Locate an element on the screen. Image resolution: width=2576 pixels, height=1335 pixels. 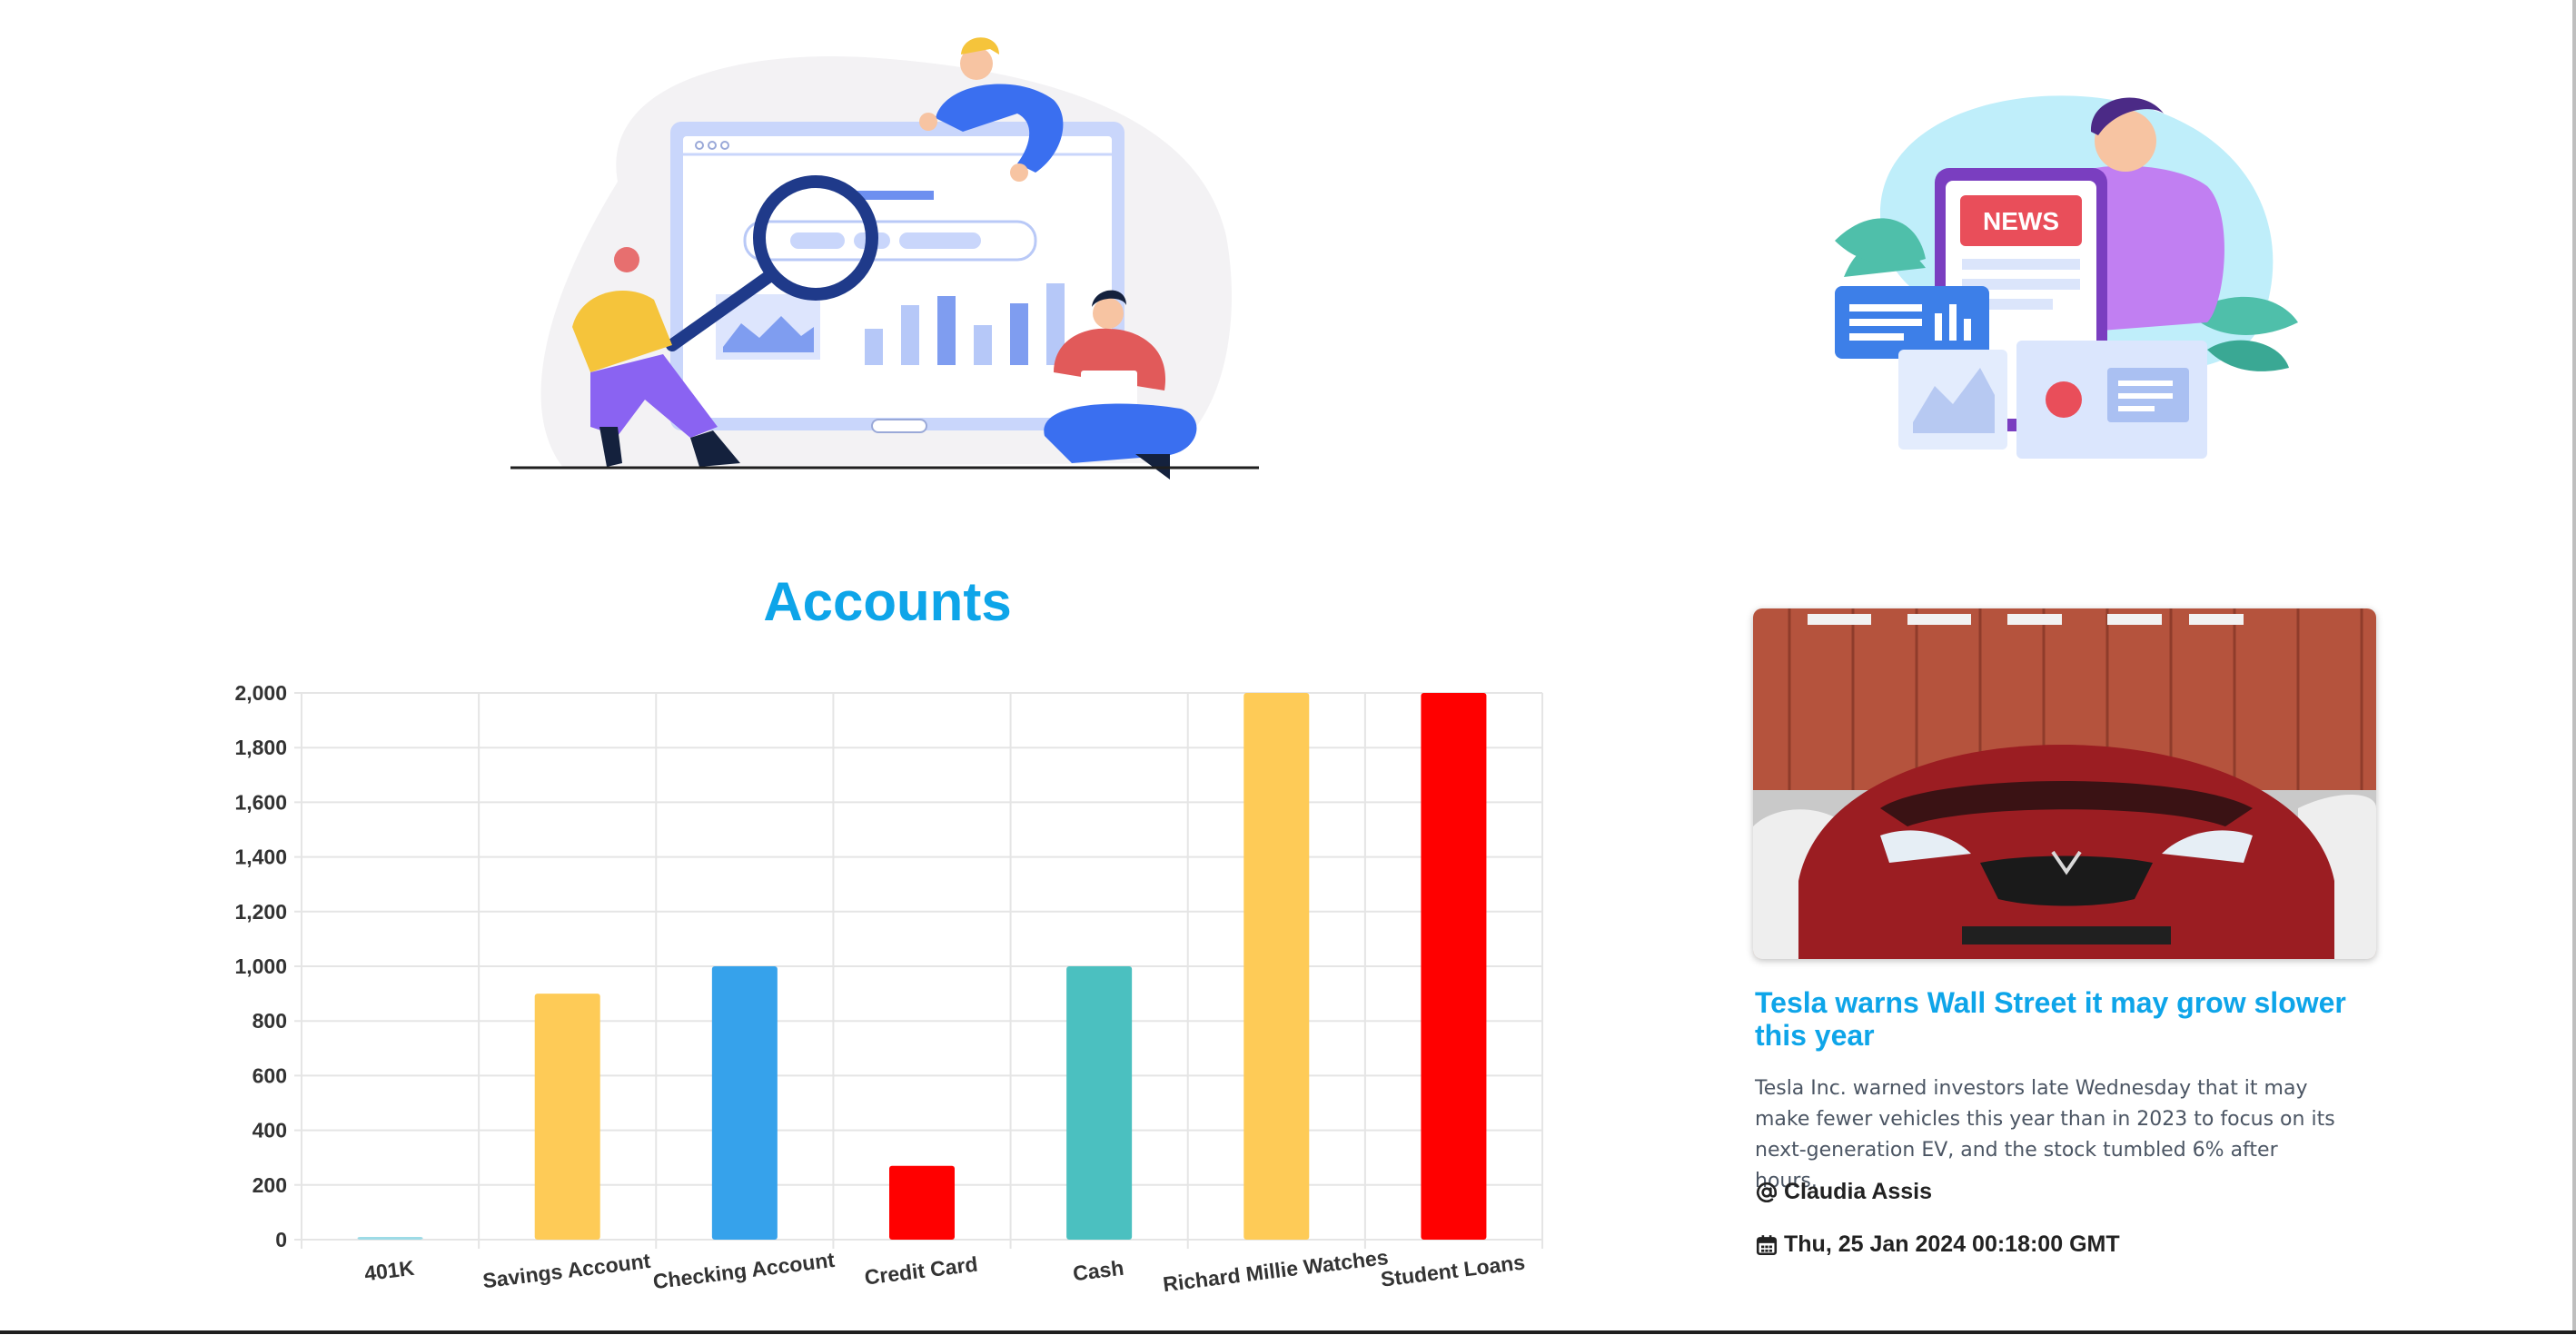
x-tick-label: Checking Account is located at coordinates (744, 1271).